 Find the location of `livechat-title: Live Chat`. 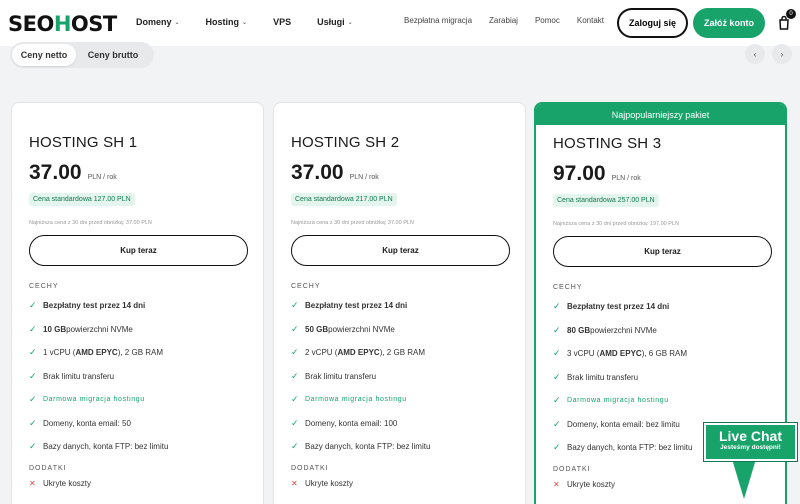

livechat-title: Live Chat is located at coordinates (750, 436).